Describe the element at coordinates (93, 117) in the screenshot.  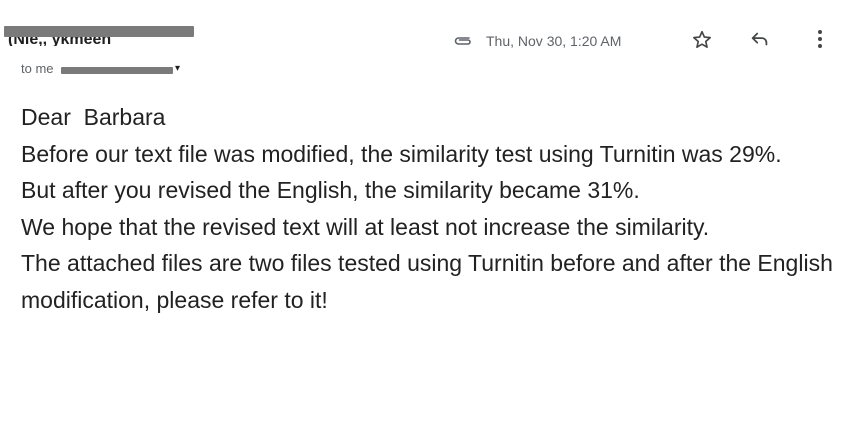
I see `email-greeting: Dear Barbara` at that location.